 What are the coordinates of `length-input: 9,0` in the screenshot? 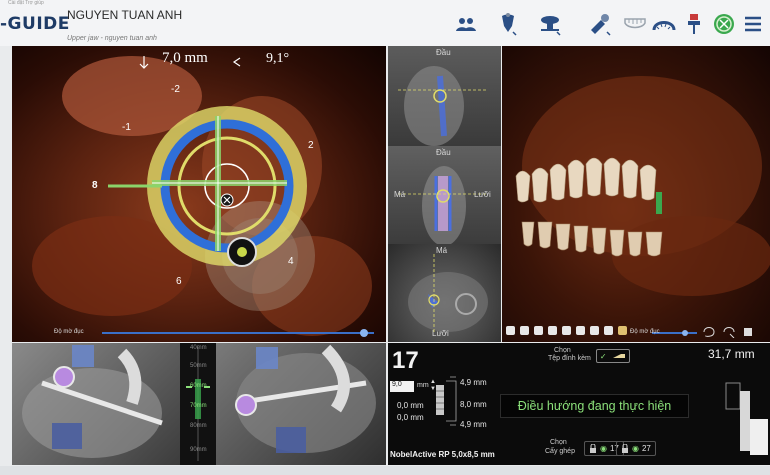 It's located at (402, 386).